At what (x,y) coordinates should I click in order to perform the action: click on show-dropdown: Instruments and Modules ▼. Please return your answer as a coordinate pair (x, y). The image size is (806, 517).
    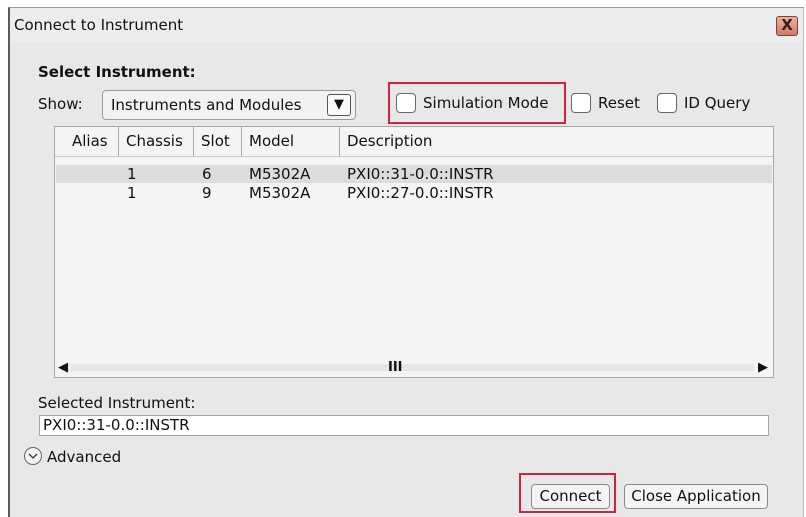
    Looking at the image, I should click on (229, 105).